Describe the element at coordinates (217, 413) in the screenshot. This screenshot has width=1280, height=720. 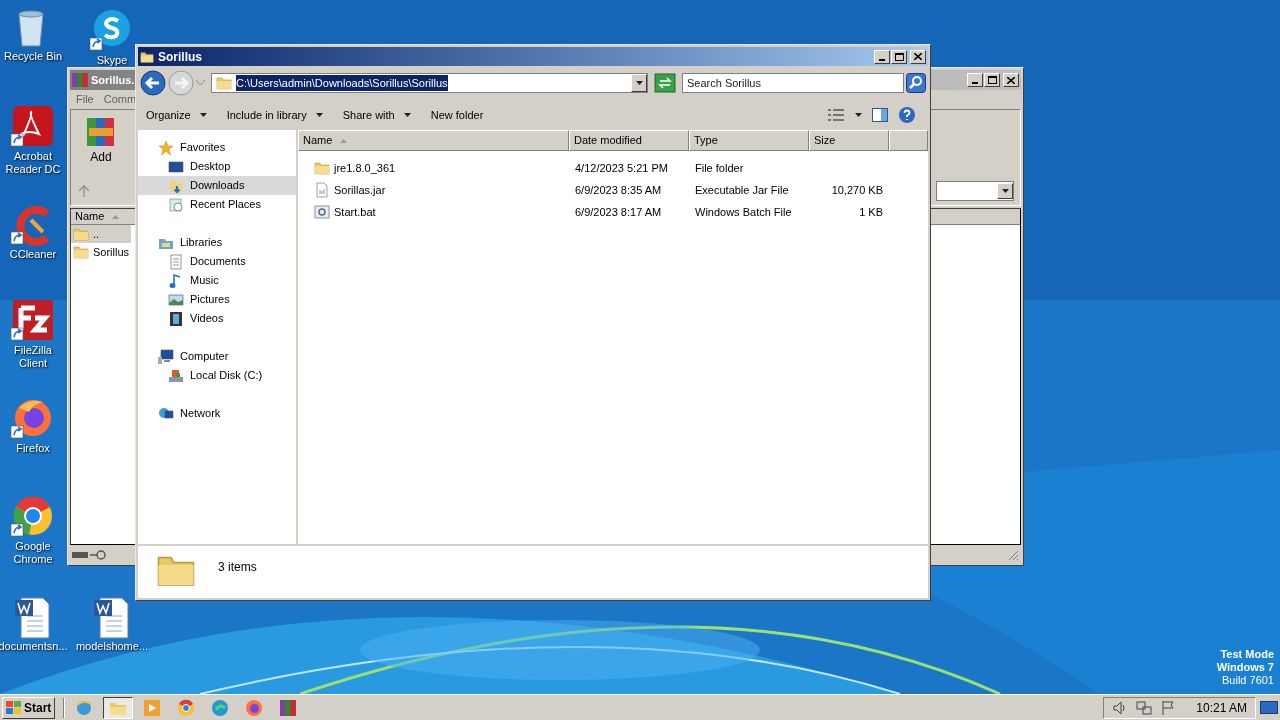
I see `nav-item: Network` at that location.